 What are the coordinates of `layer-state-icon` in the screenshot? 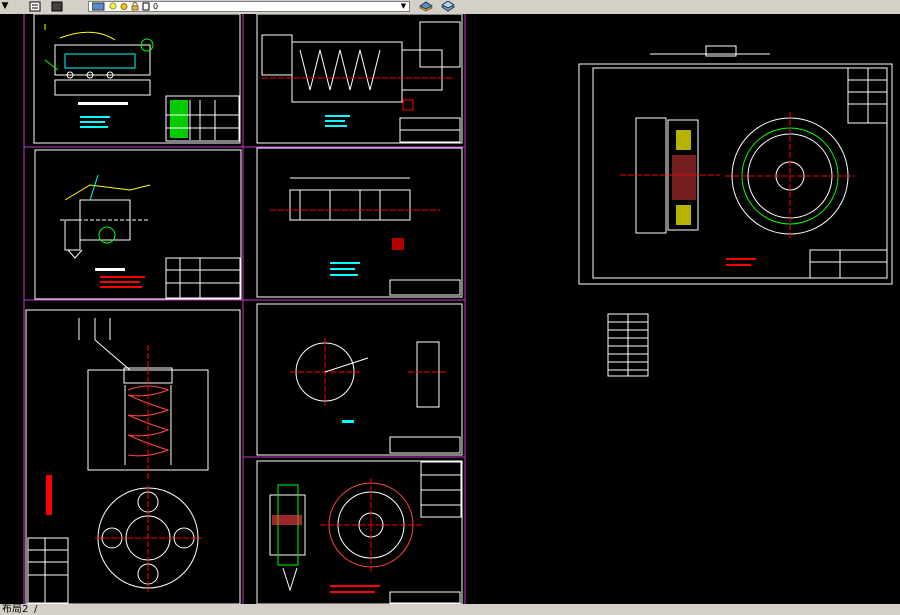 It's located at (57, 6).